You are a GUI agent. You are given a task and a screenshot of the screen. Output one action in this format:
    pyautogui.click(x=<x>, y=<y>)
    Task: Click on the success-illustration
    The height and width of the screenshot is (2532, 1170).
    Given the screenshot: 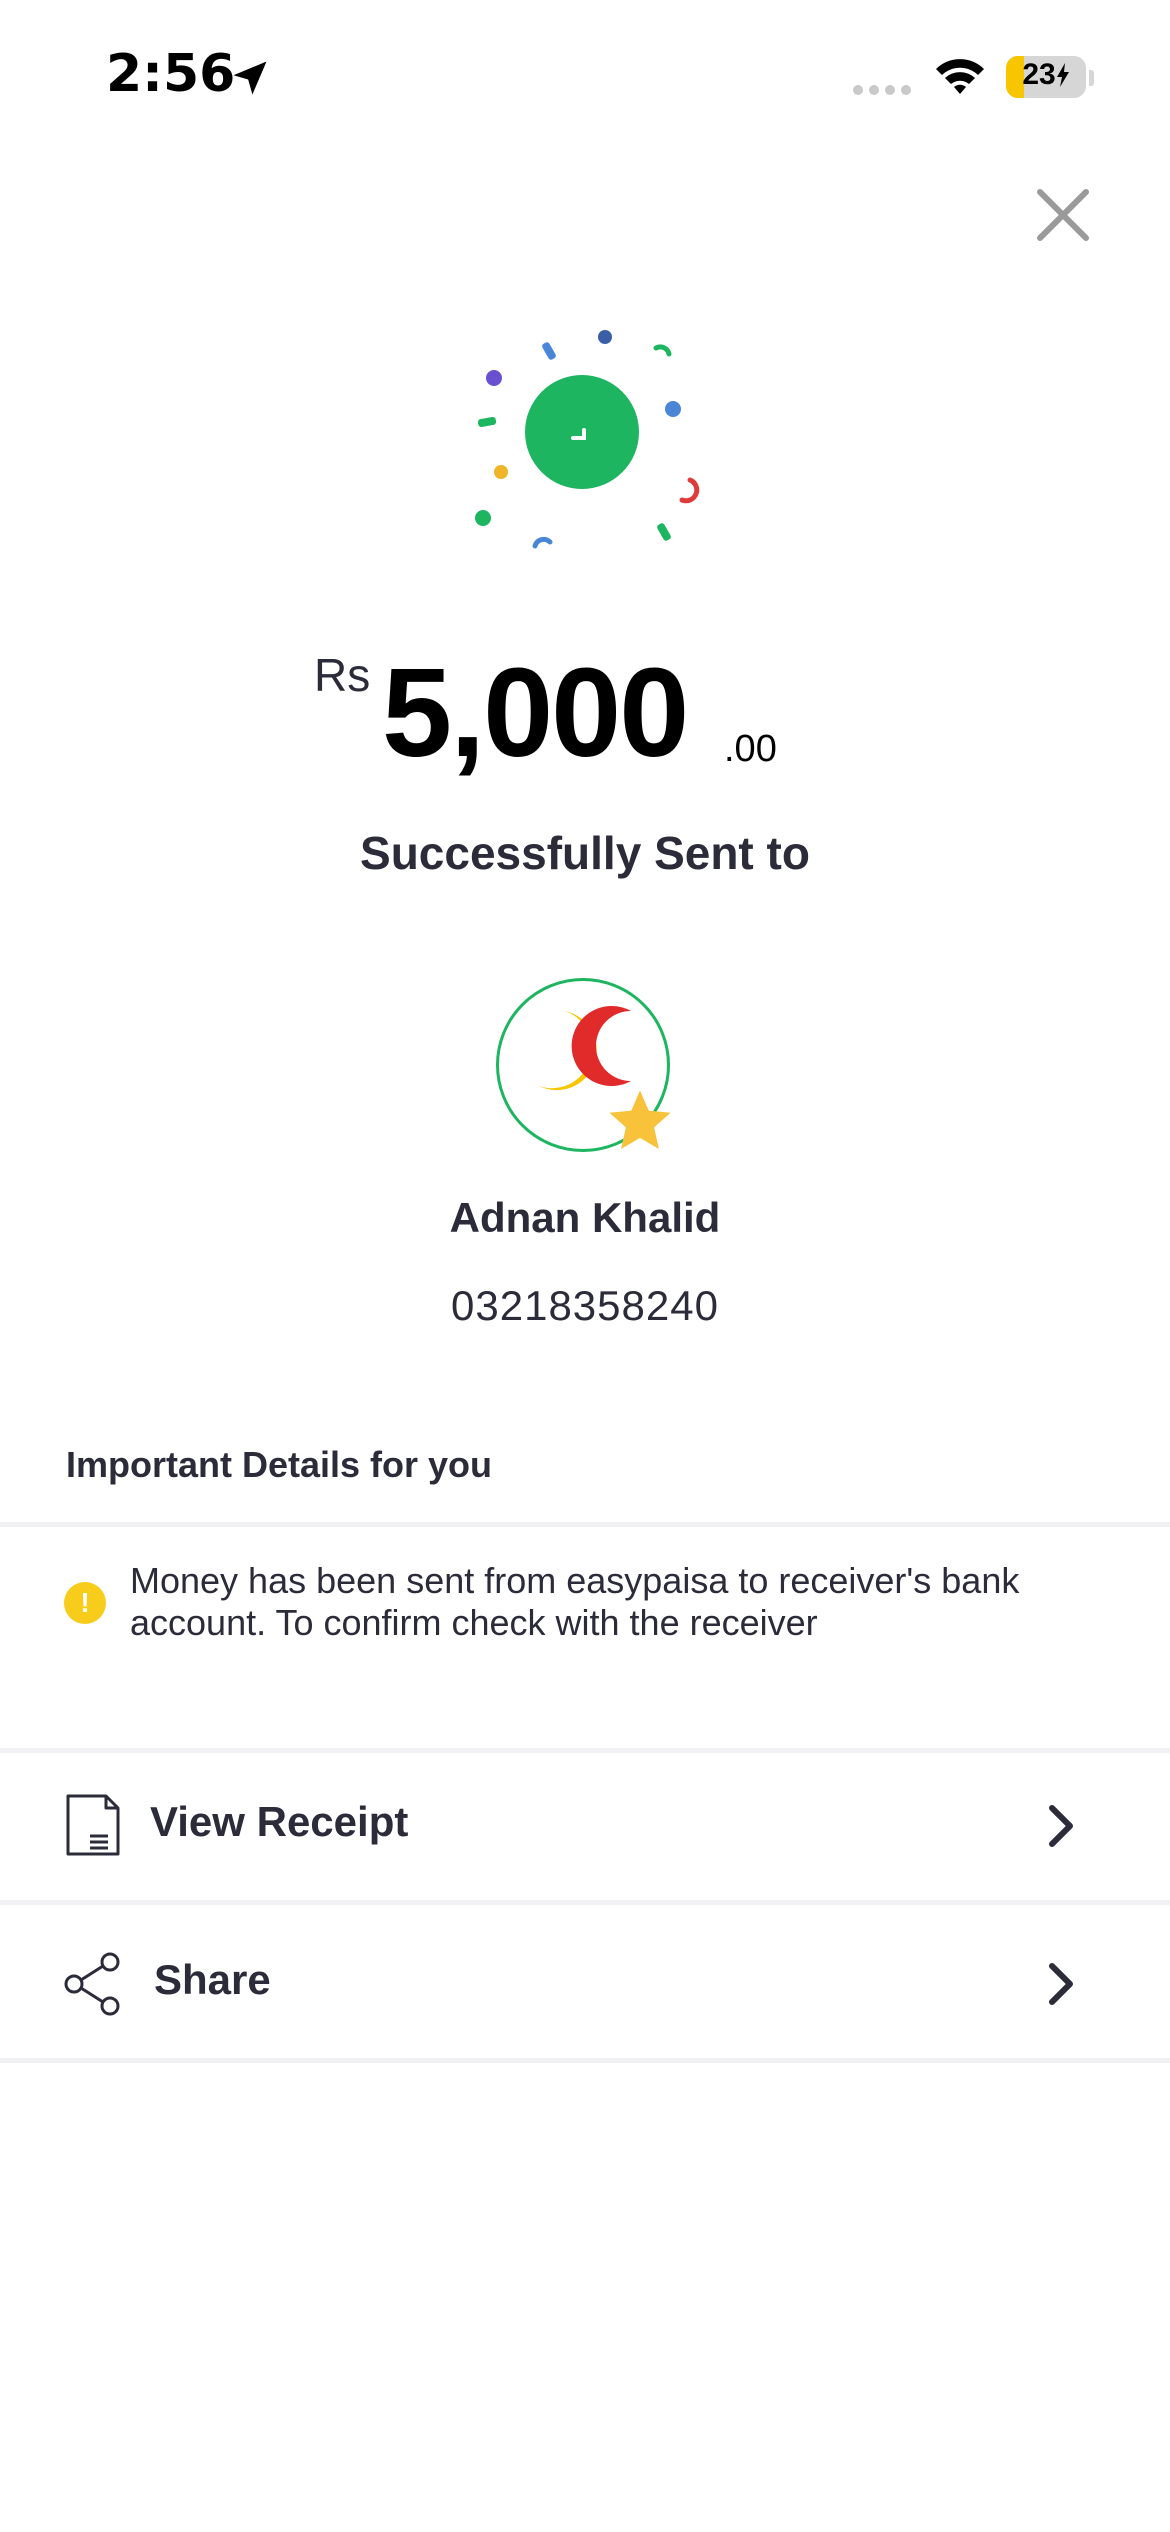 What is the action you would take?
    pyautogui.click(x=587, y=439)
    